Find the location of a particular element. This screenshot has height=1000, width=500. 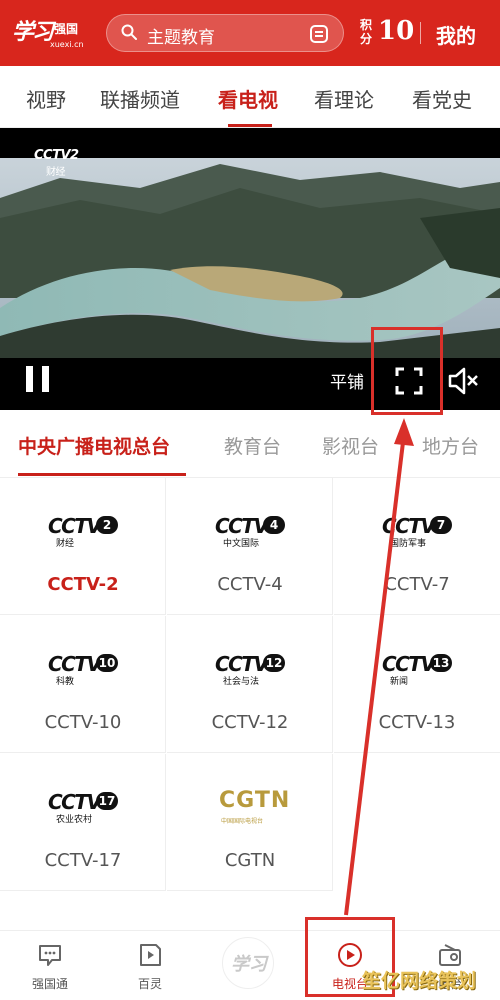

cctv-logo: CCTV 10 科教 is located at coordinates (84, 669).